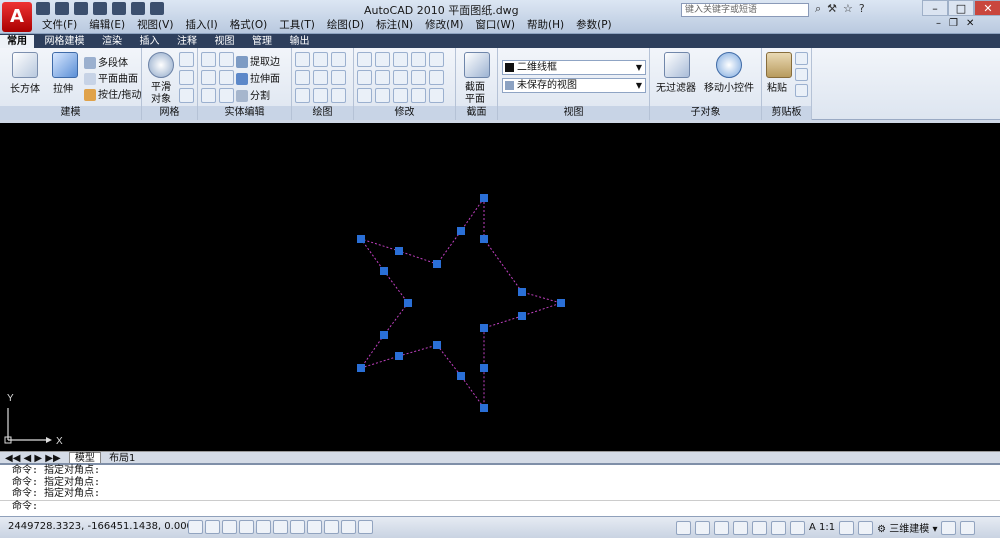 This screenshot has height=538, width=1000. What do you see at coordinates (258, 77) in the screenshot?
I see `extrude-faces-button: 拉伸面` at bounding box center [258, 77].